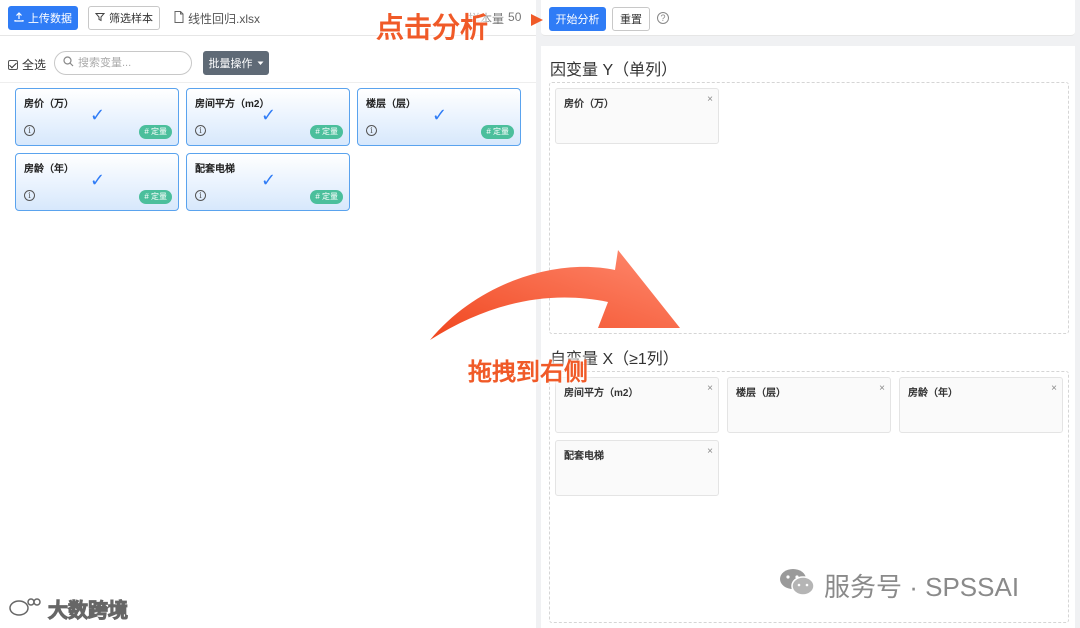 The height and width of the screenshot is (628, 1080). What do you see at coordinates (537, 20) in the screenshot?
I see `pointer-arrow-icon` at bounding box center [537, 20].